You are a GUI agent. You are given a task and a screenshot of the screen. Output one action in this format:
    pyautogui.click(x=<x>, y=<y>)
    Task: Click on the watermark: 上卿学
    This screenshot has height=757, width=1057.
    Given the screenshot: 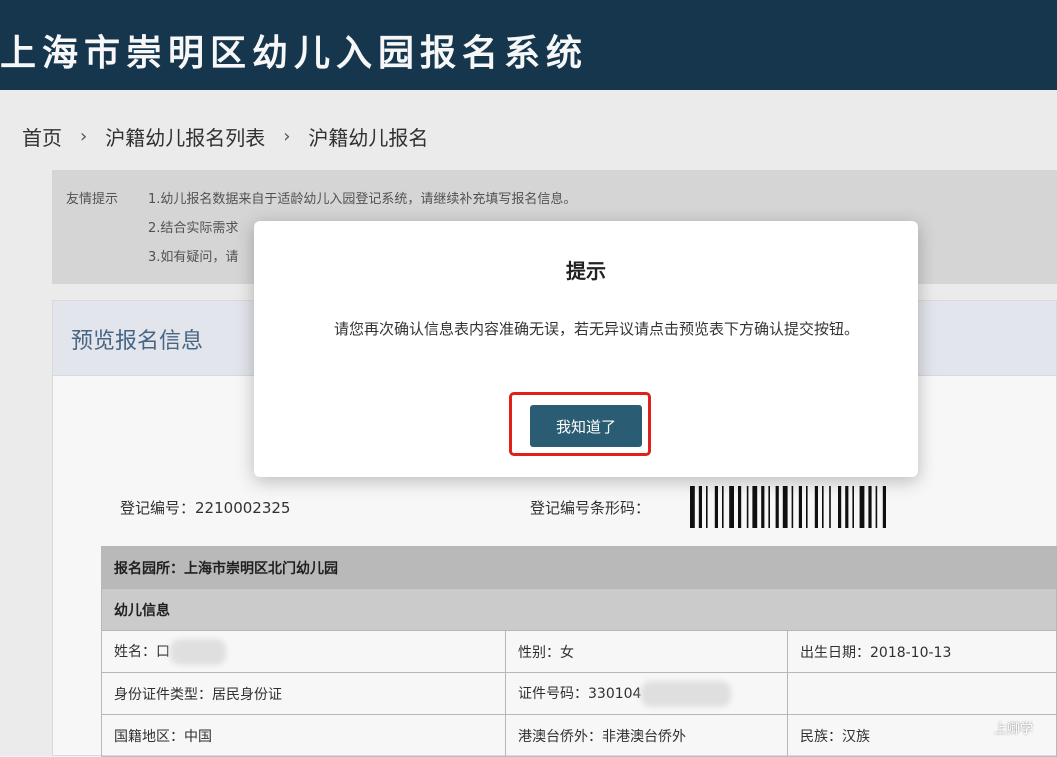 What is the action you would take?
    pyautogui.click(x=1014, y=729)
    